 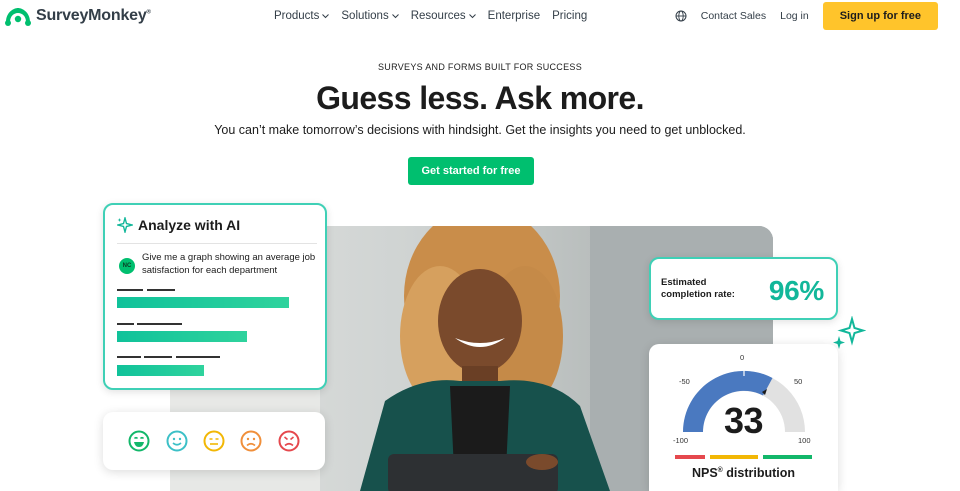 What do you see at coordinates (681, 16) in the screenshot?
I see `globe-icon` at bounding box center [681, 16].